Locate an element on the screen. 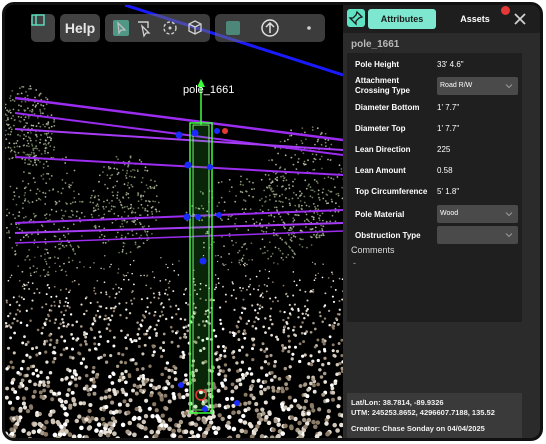  pole-material-select: Wood is located at coordinates (477, 214).